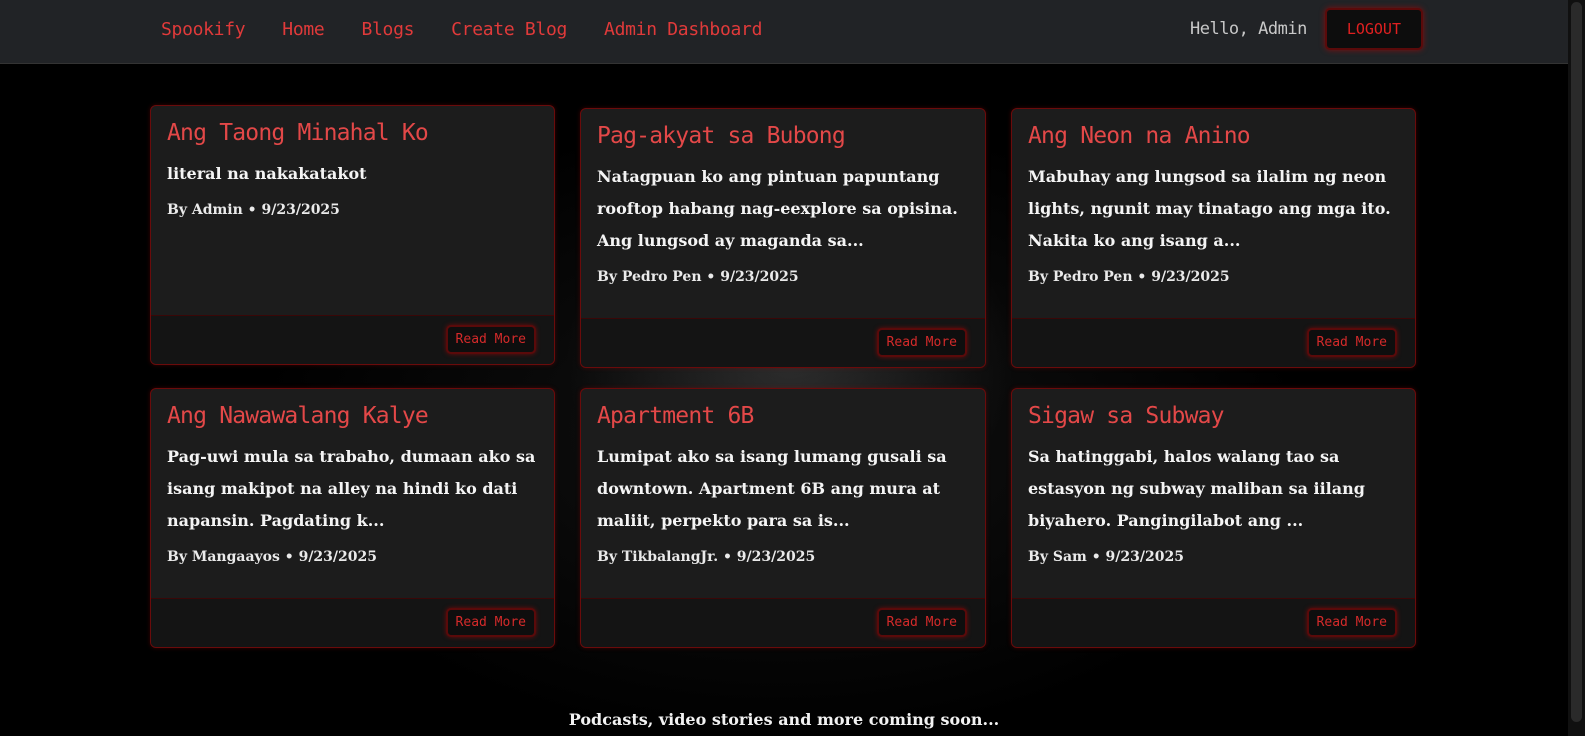  Describe the element at coordinates (683, 29) in the screenshot. I see `nav-link-admin-dashboard: Admin Dashboard` at that location.